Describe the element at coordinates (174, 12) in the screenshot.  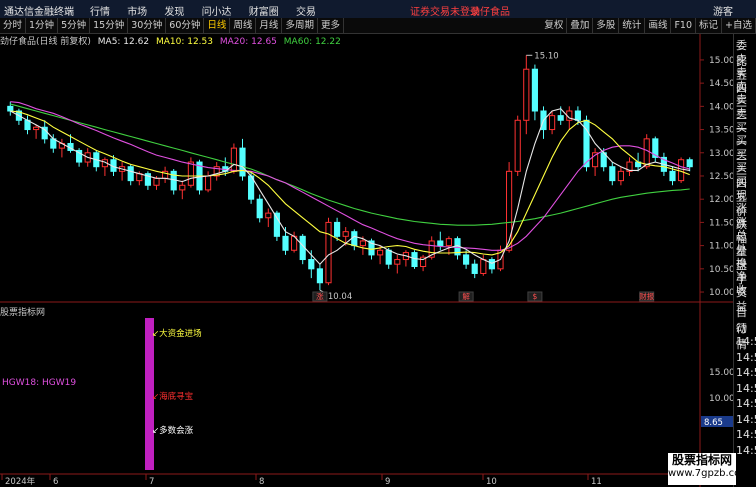
I see `menu-discover: 发现` at that location.